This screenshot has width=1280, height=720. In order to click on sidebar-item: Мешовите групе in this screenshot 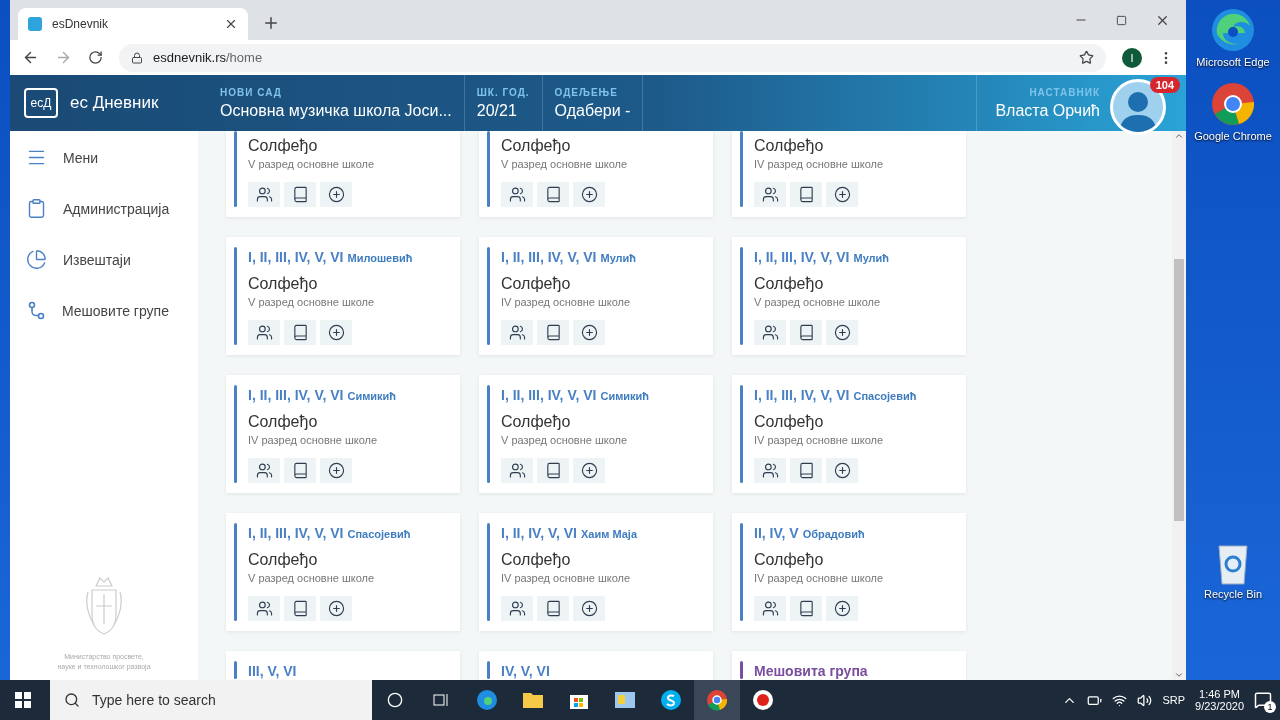, I will do `click(112, 310)`.